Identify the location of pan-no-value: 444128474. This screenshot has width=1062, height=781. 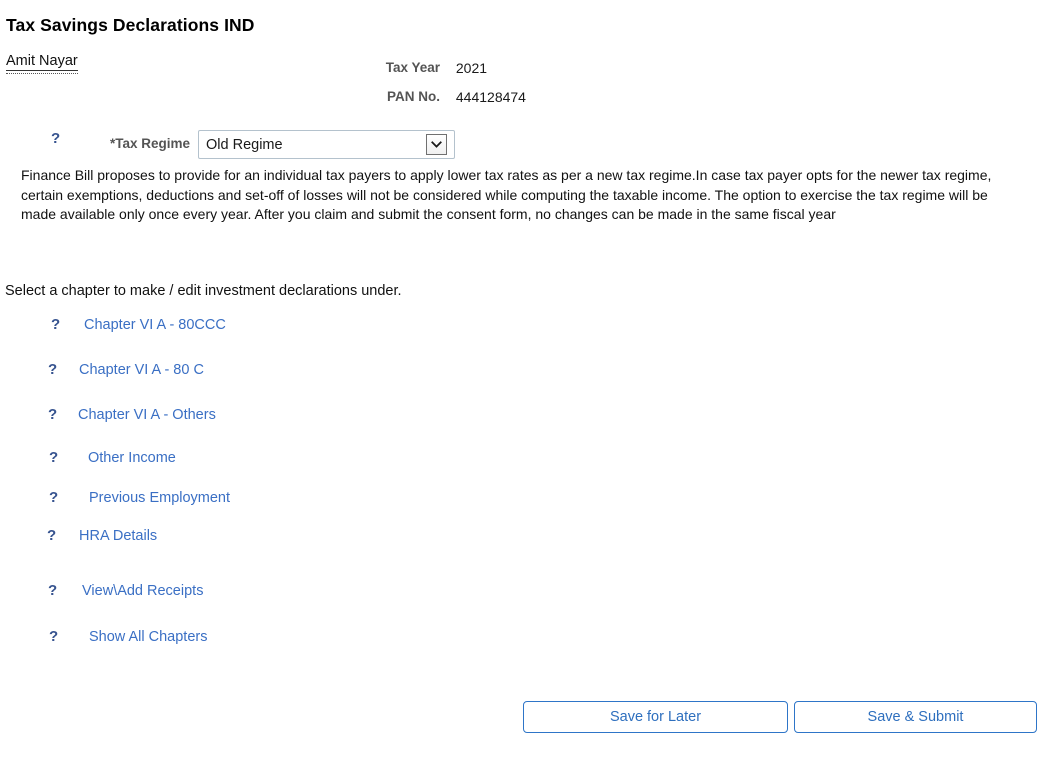
(490, 97).